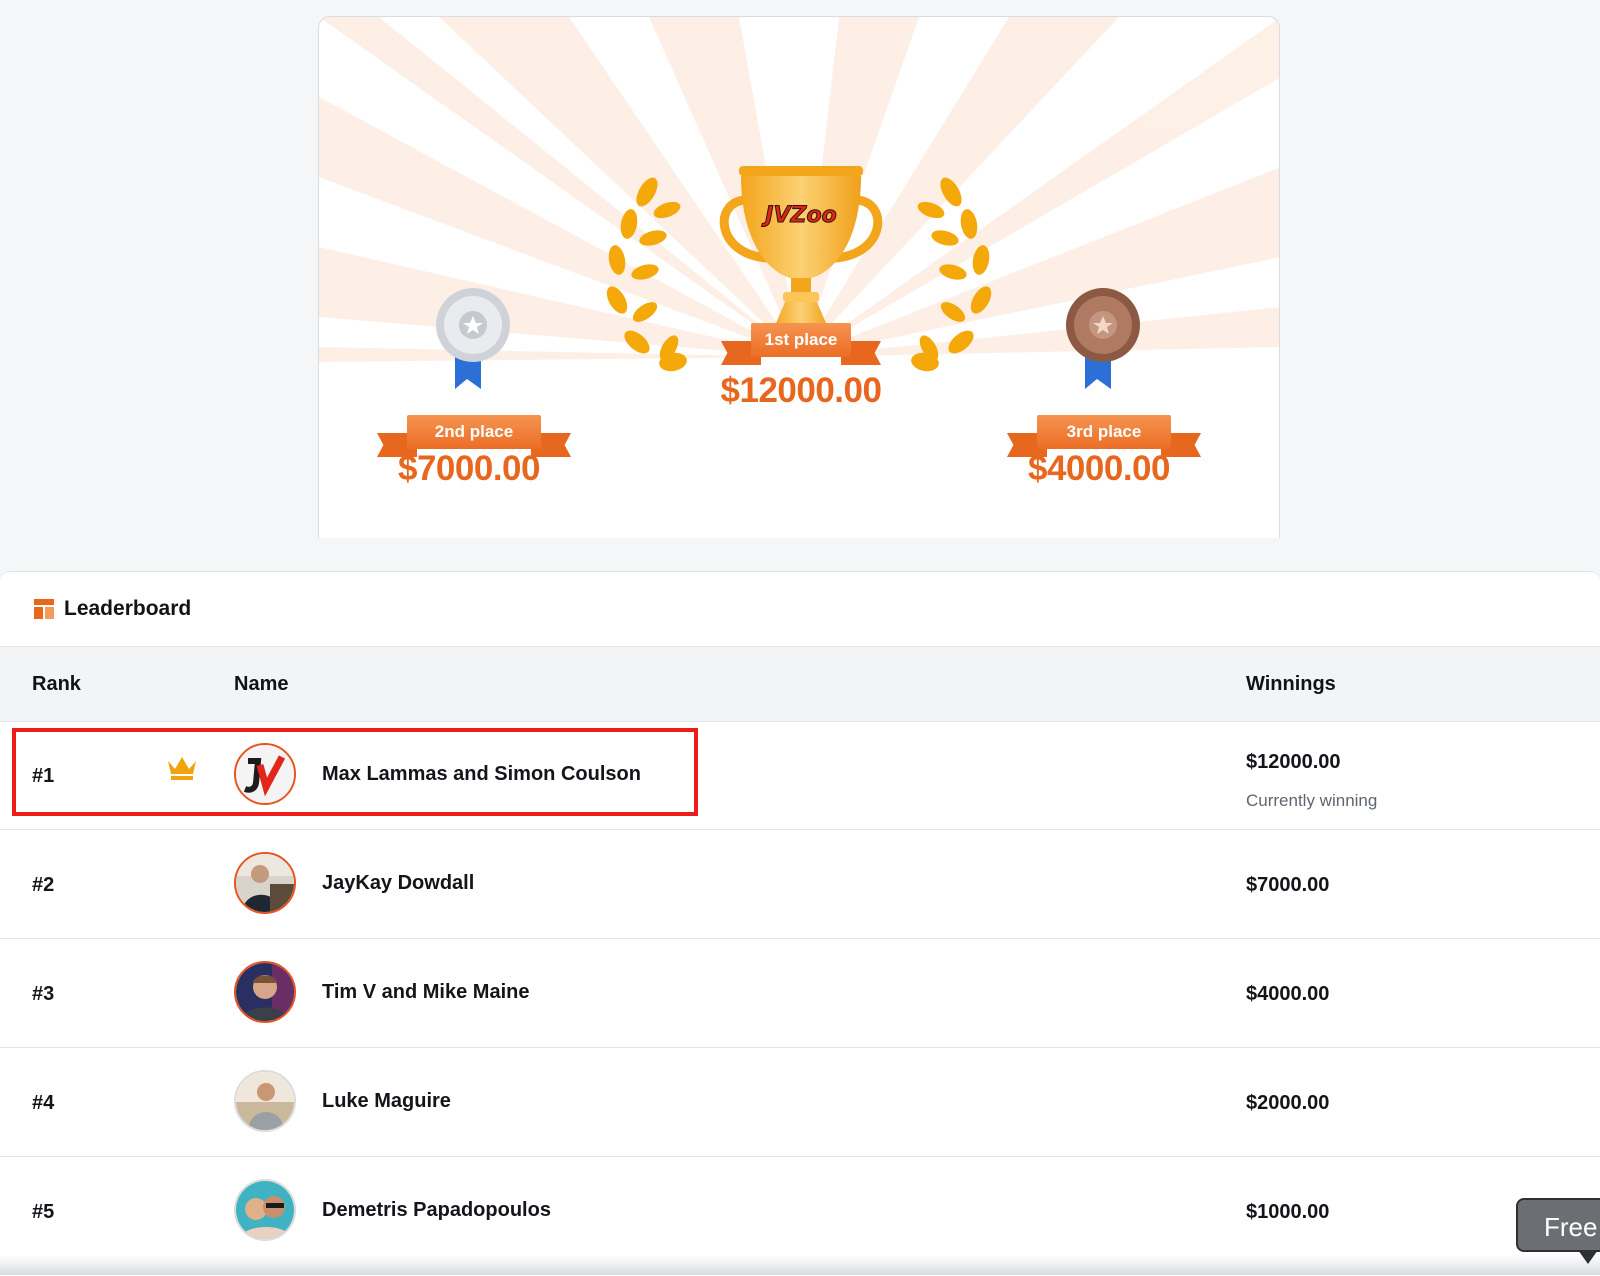  What do you see at coordinates (56, 684) in the screenshot?
I see `column-header-rank: Rank` at bounding box center [56, 684].